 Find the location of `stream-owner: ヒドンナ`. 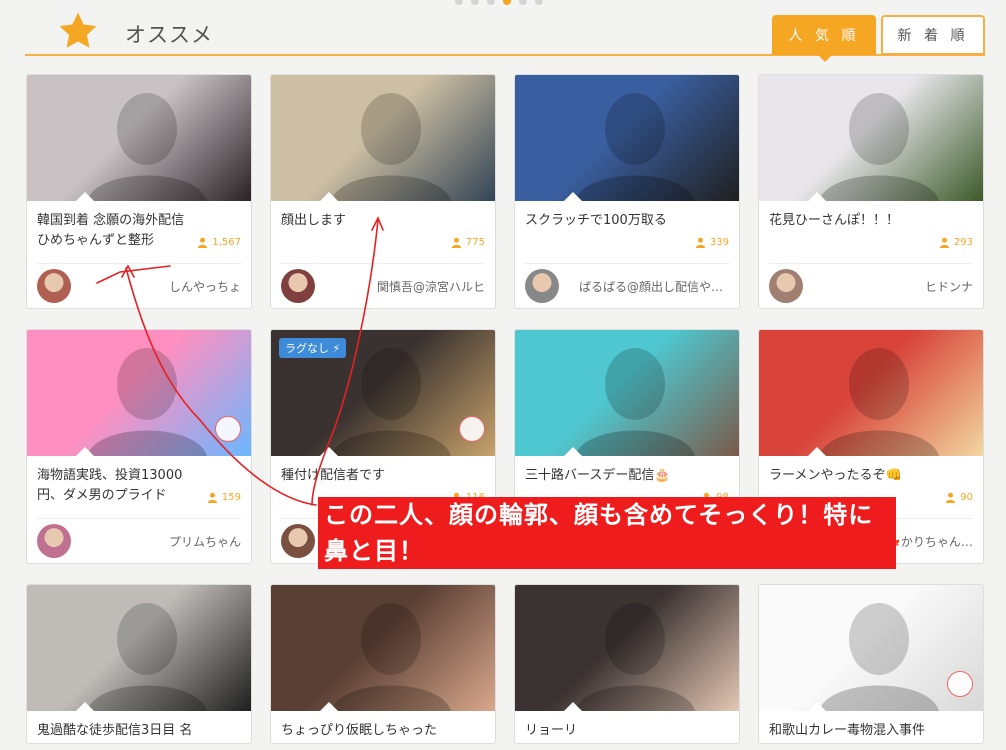

stream-owner: ヒドンナ is located at coordinates (871, 286).